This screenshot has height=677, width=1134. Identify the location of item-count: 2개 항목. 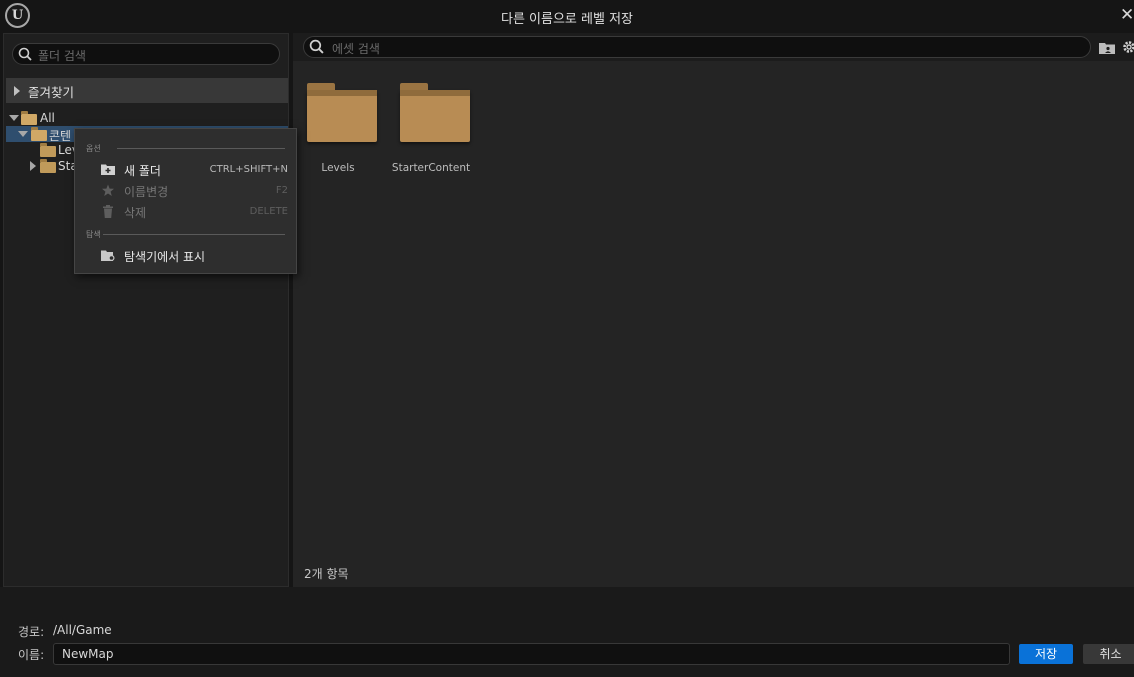
(326, 574).